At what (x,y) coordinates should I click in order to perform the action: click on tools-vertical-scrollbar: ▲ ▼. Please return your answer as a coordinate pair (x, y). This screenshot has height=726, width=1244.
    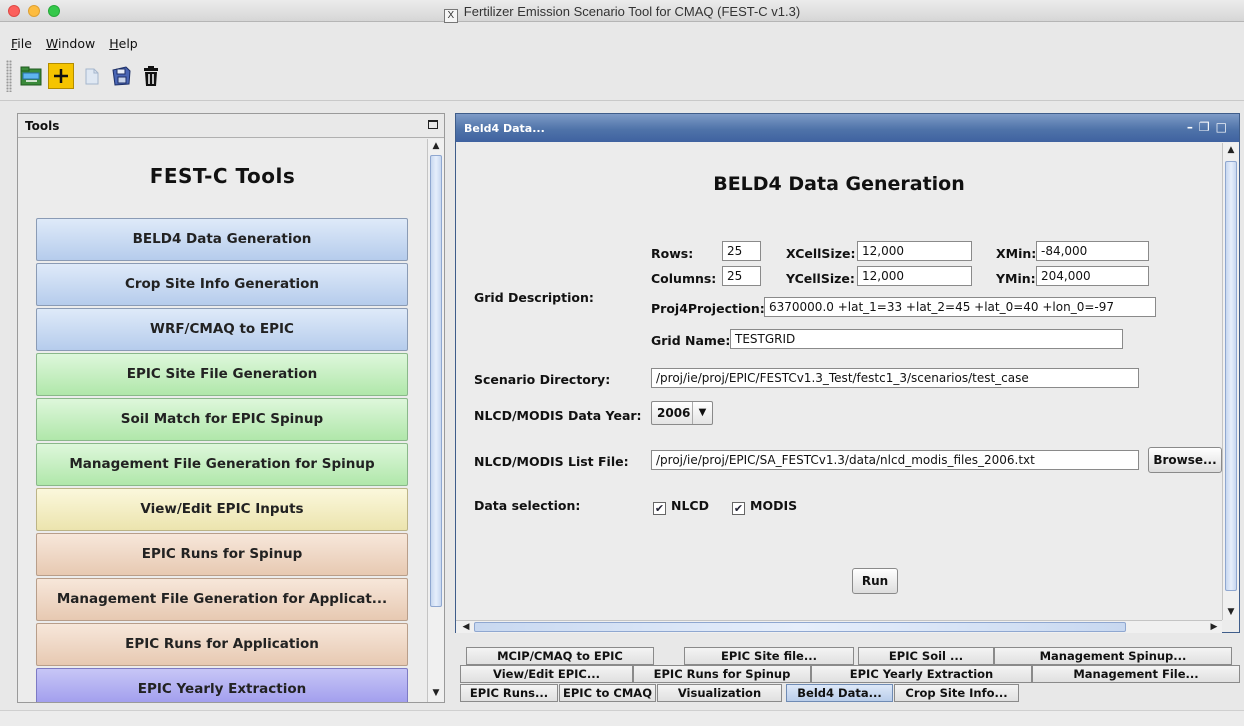
    Looking at the image, I should click on (435, 420).